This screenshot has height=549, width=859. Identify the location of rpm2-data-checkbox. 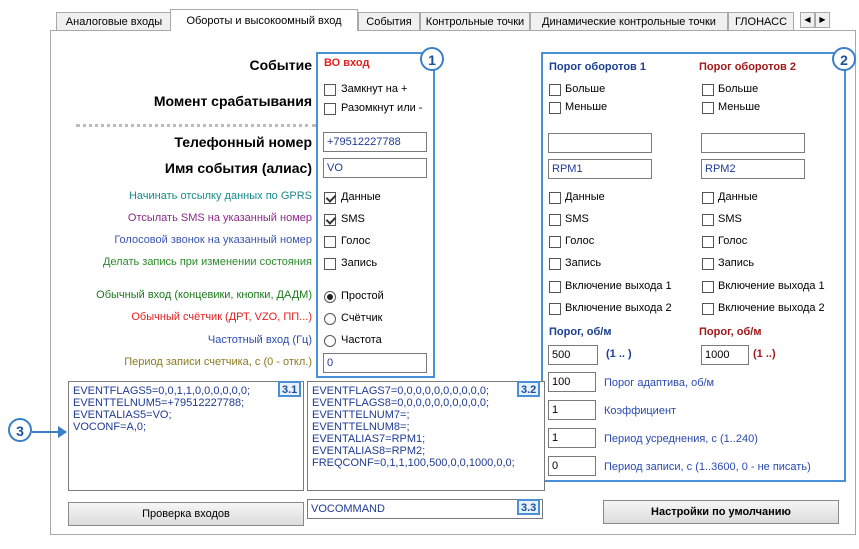
(708, 198).